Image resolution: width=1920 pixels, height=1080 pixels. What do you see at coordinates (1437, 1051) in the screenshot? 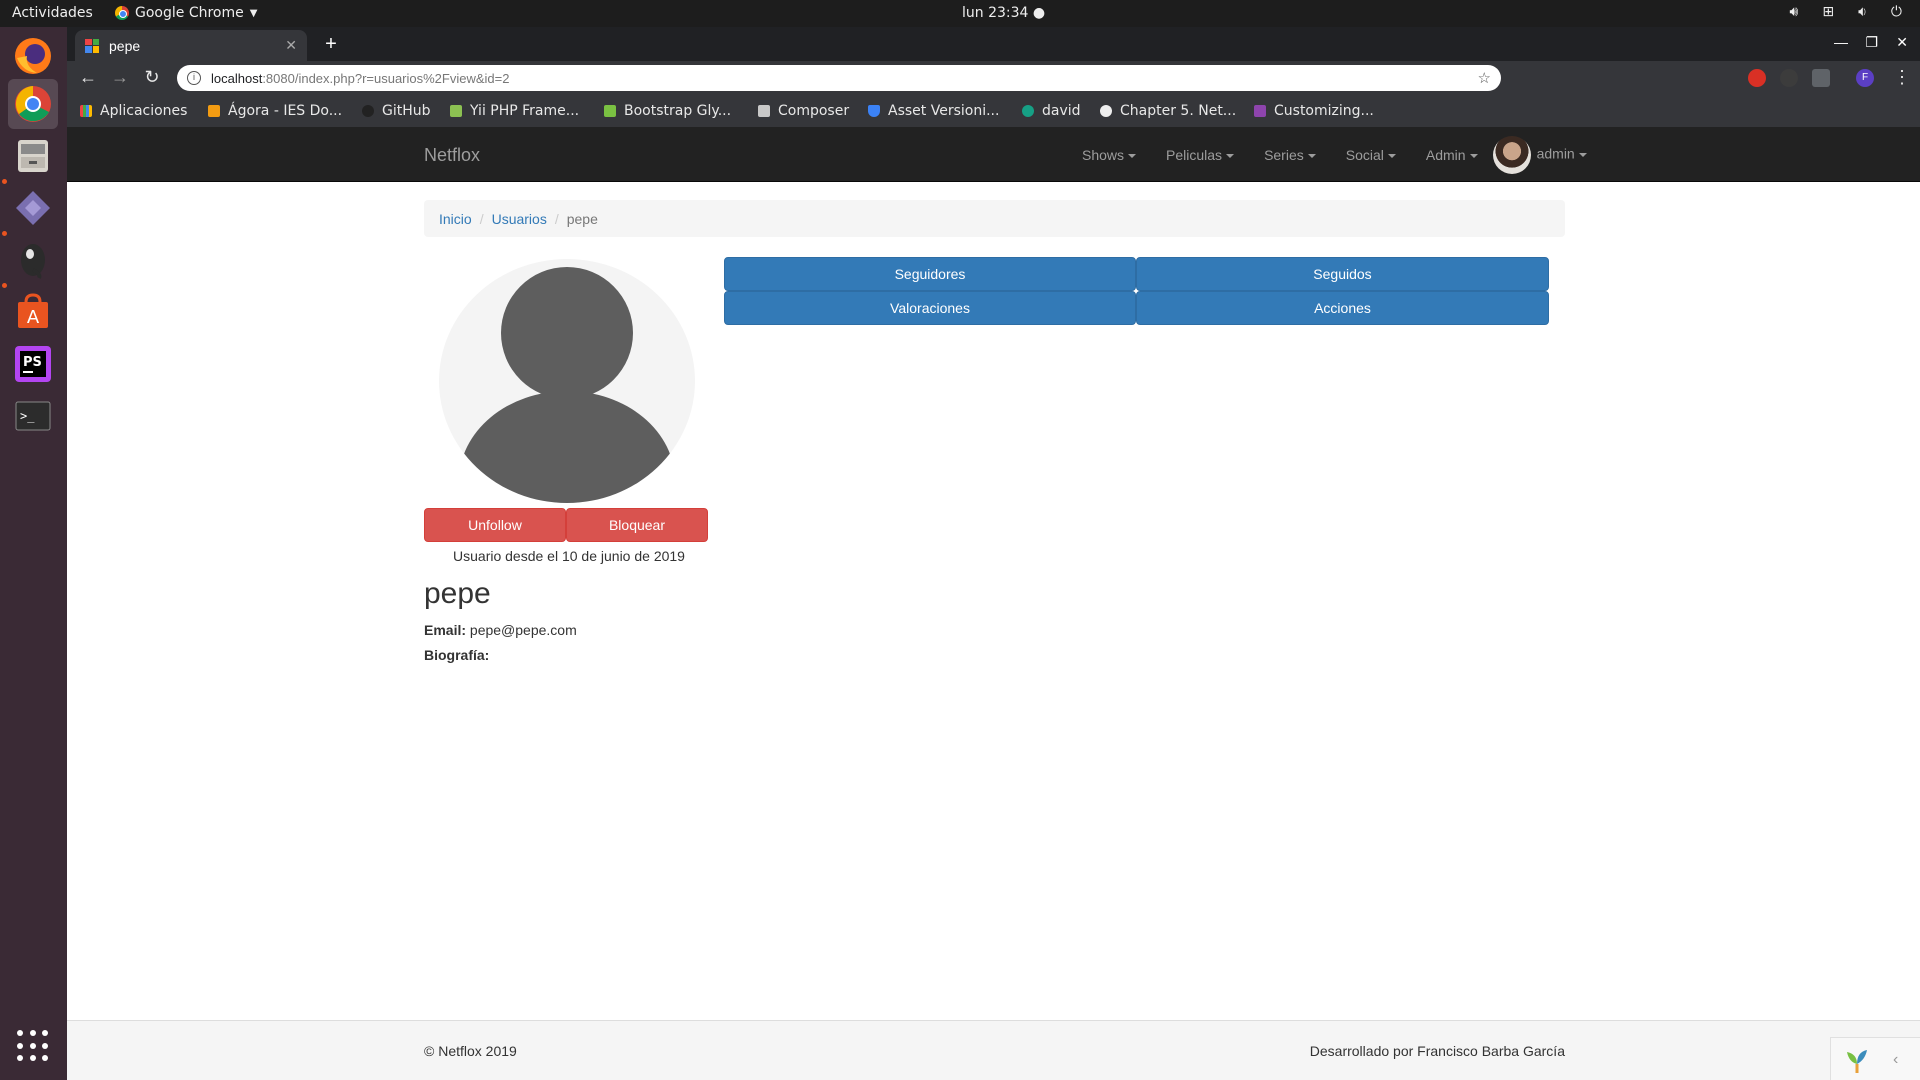
I see `footer-credits: Desarrollado por Francisco Barba García` at bounding box center [1437, 1051].